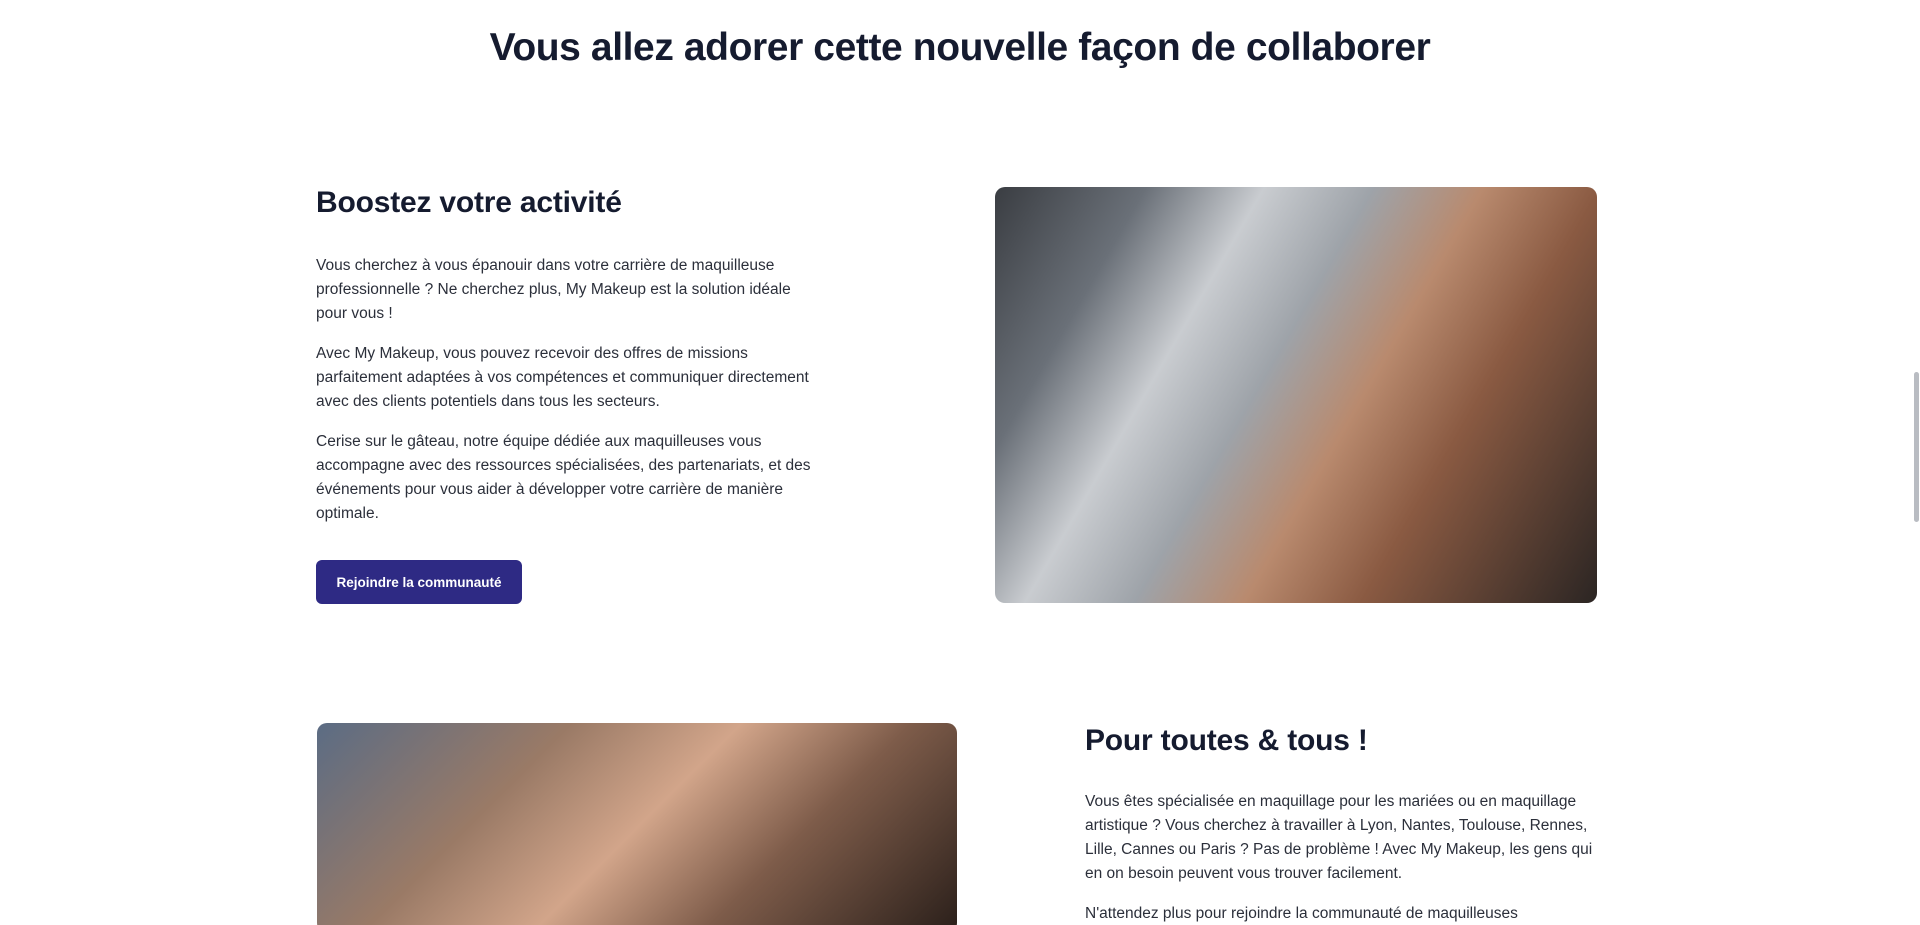 The width and height of the screenshot is (1920, 925). Describe the element at coordinates (469, 202) in the screenshot. I see `boost-title: Boostez votre activité` at that location.